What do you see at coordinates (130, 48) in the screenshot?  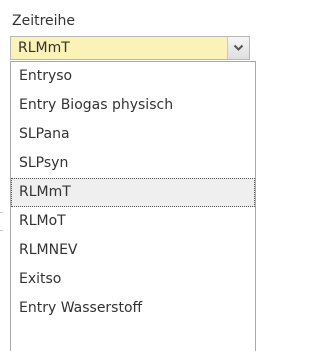 I see `zeitreihe-select: RLMmT` at bounding box center [130, 48].